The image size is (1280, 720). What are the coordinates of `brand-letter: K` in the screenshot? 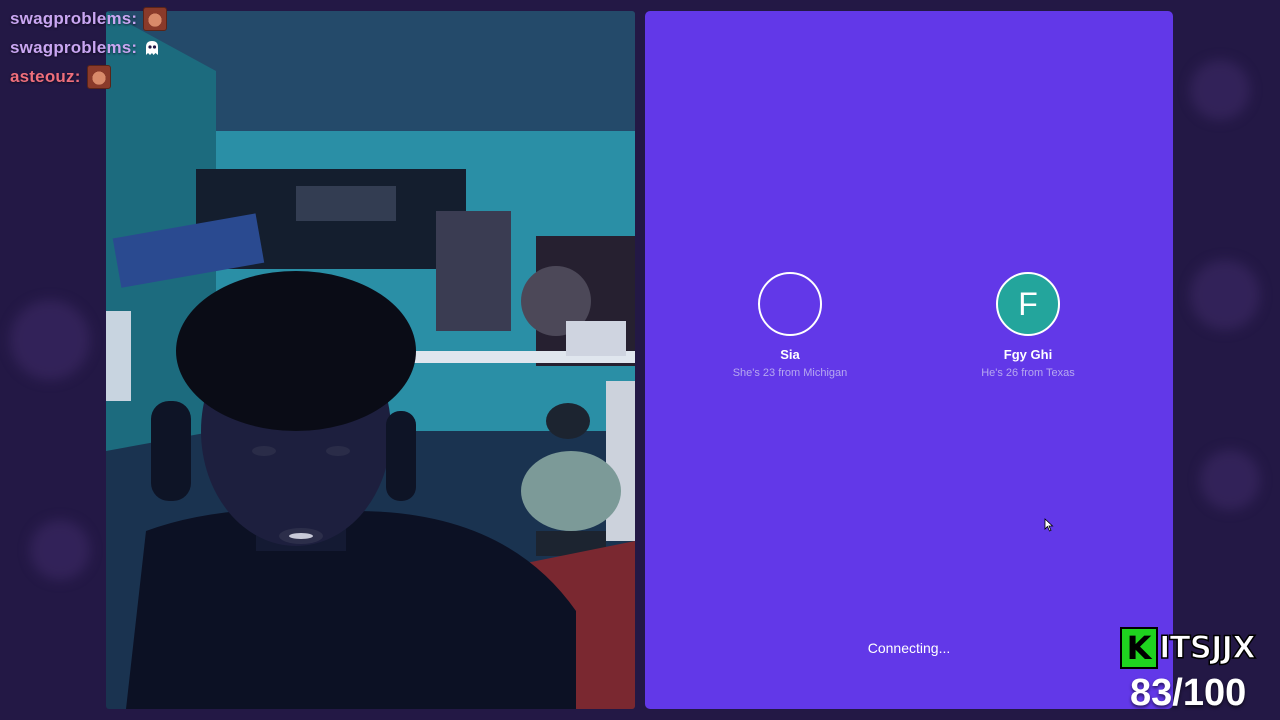 It's located at (1139, 648).